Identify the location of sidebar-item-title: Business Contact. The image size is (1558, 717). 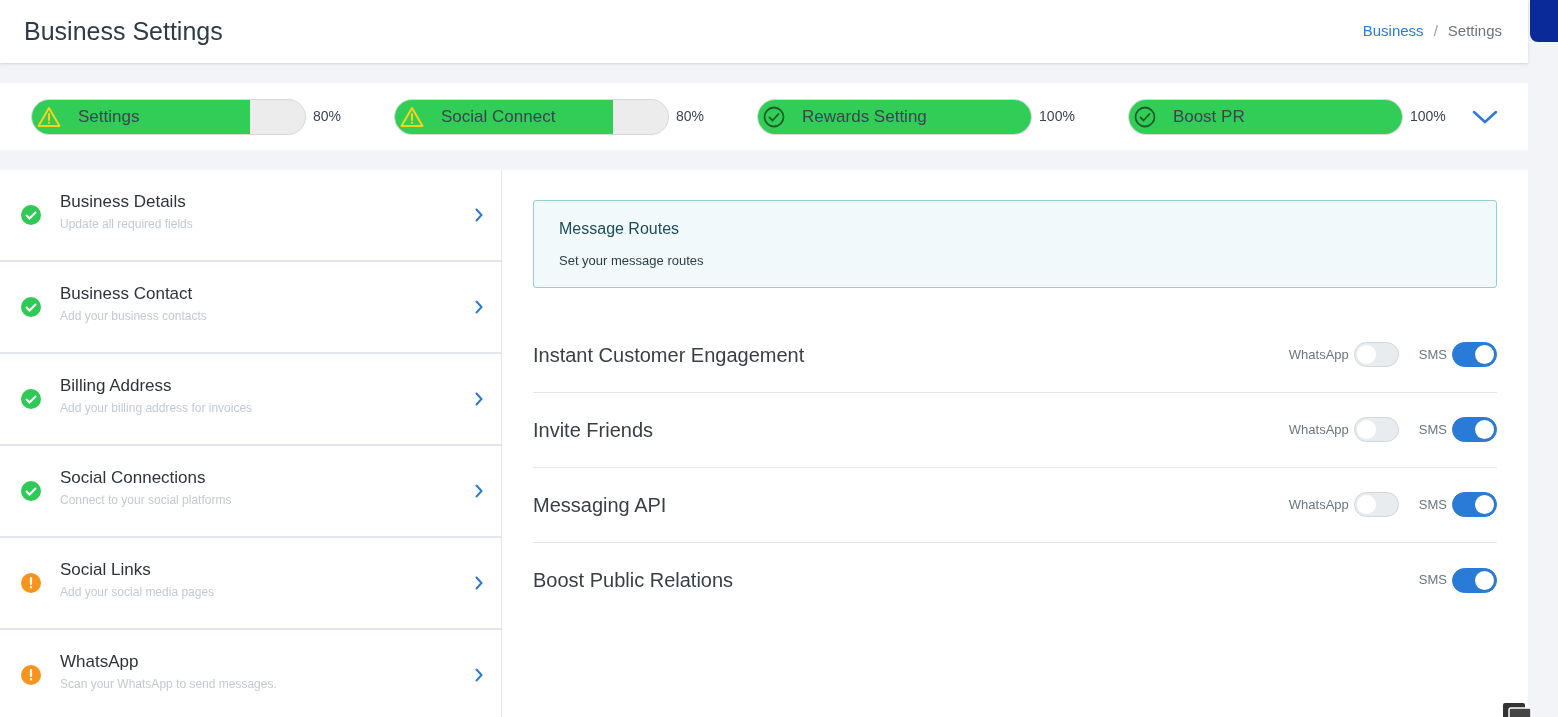
(127, 293).